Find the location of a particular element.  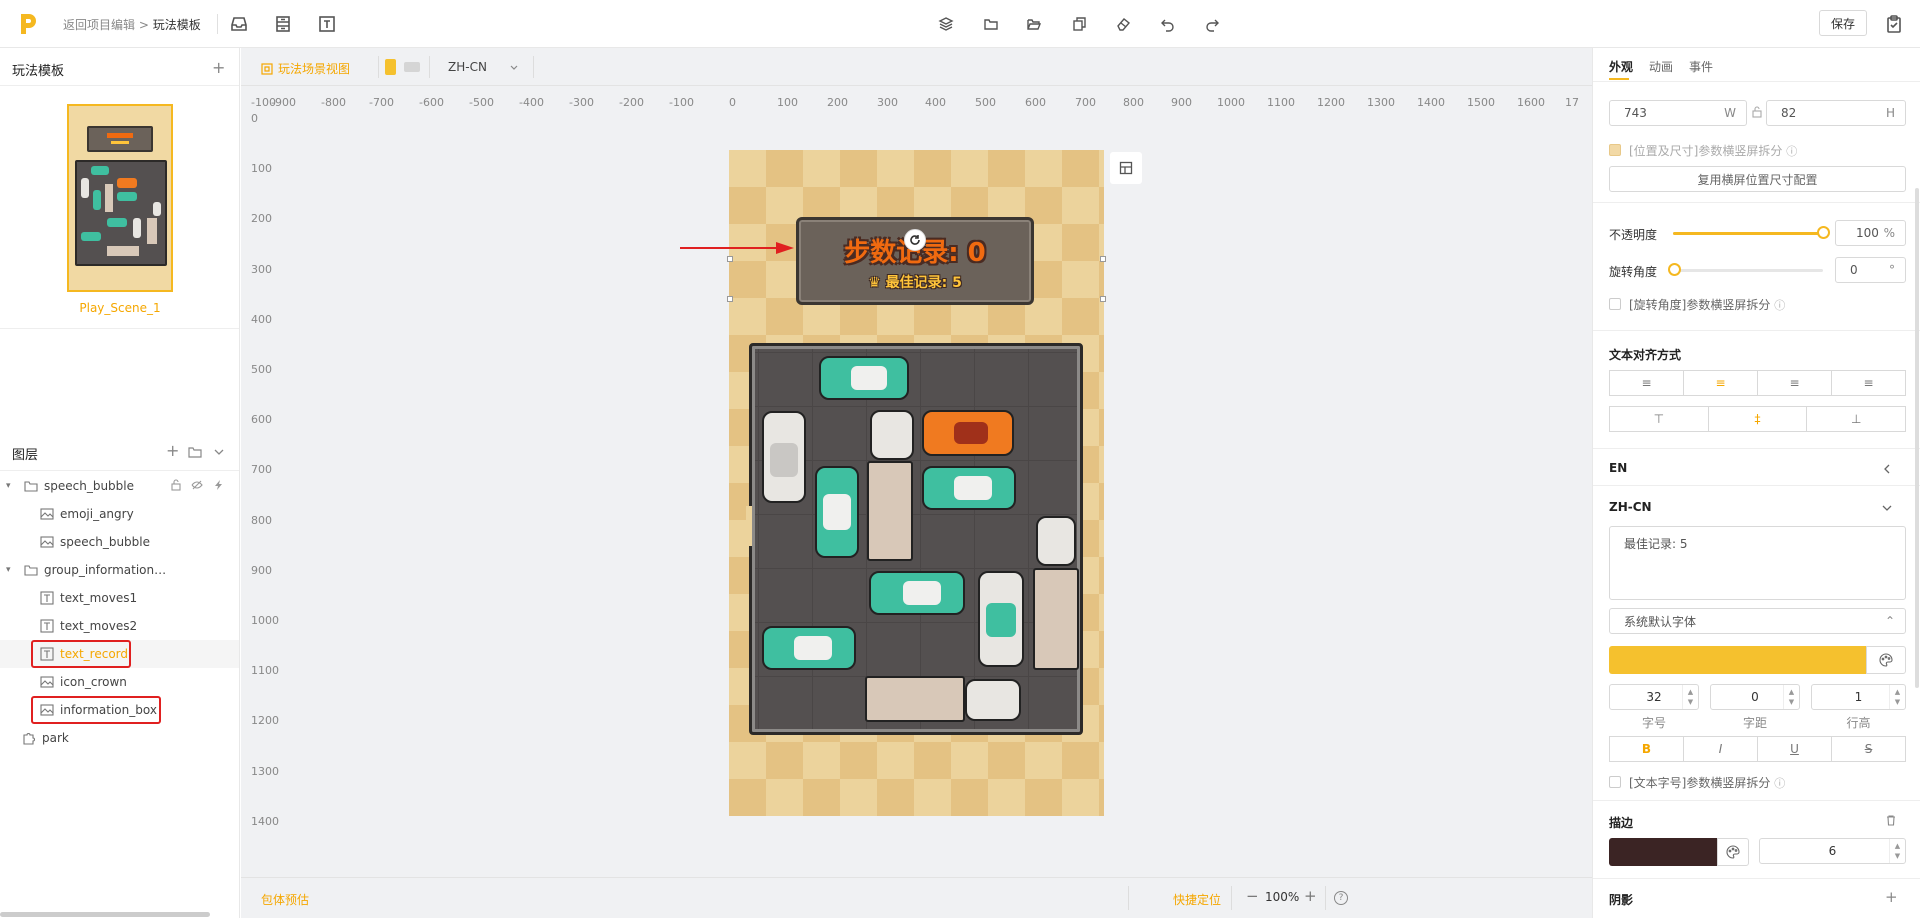

inbox-icon is located at coordinates (239, 24).